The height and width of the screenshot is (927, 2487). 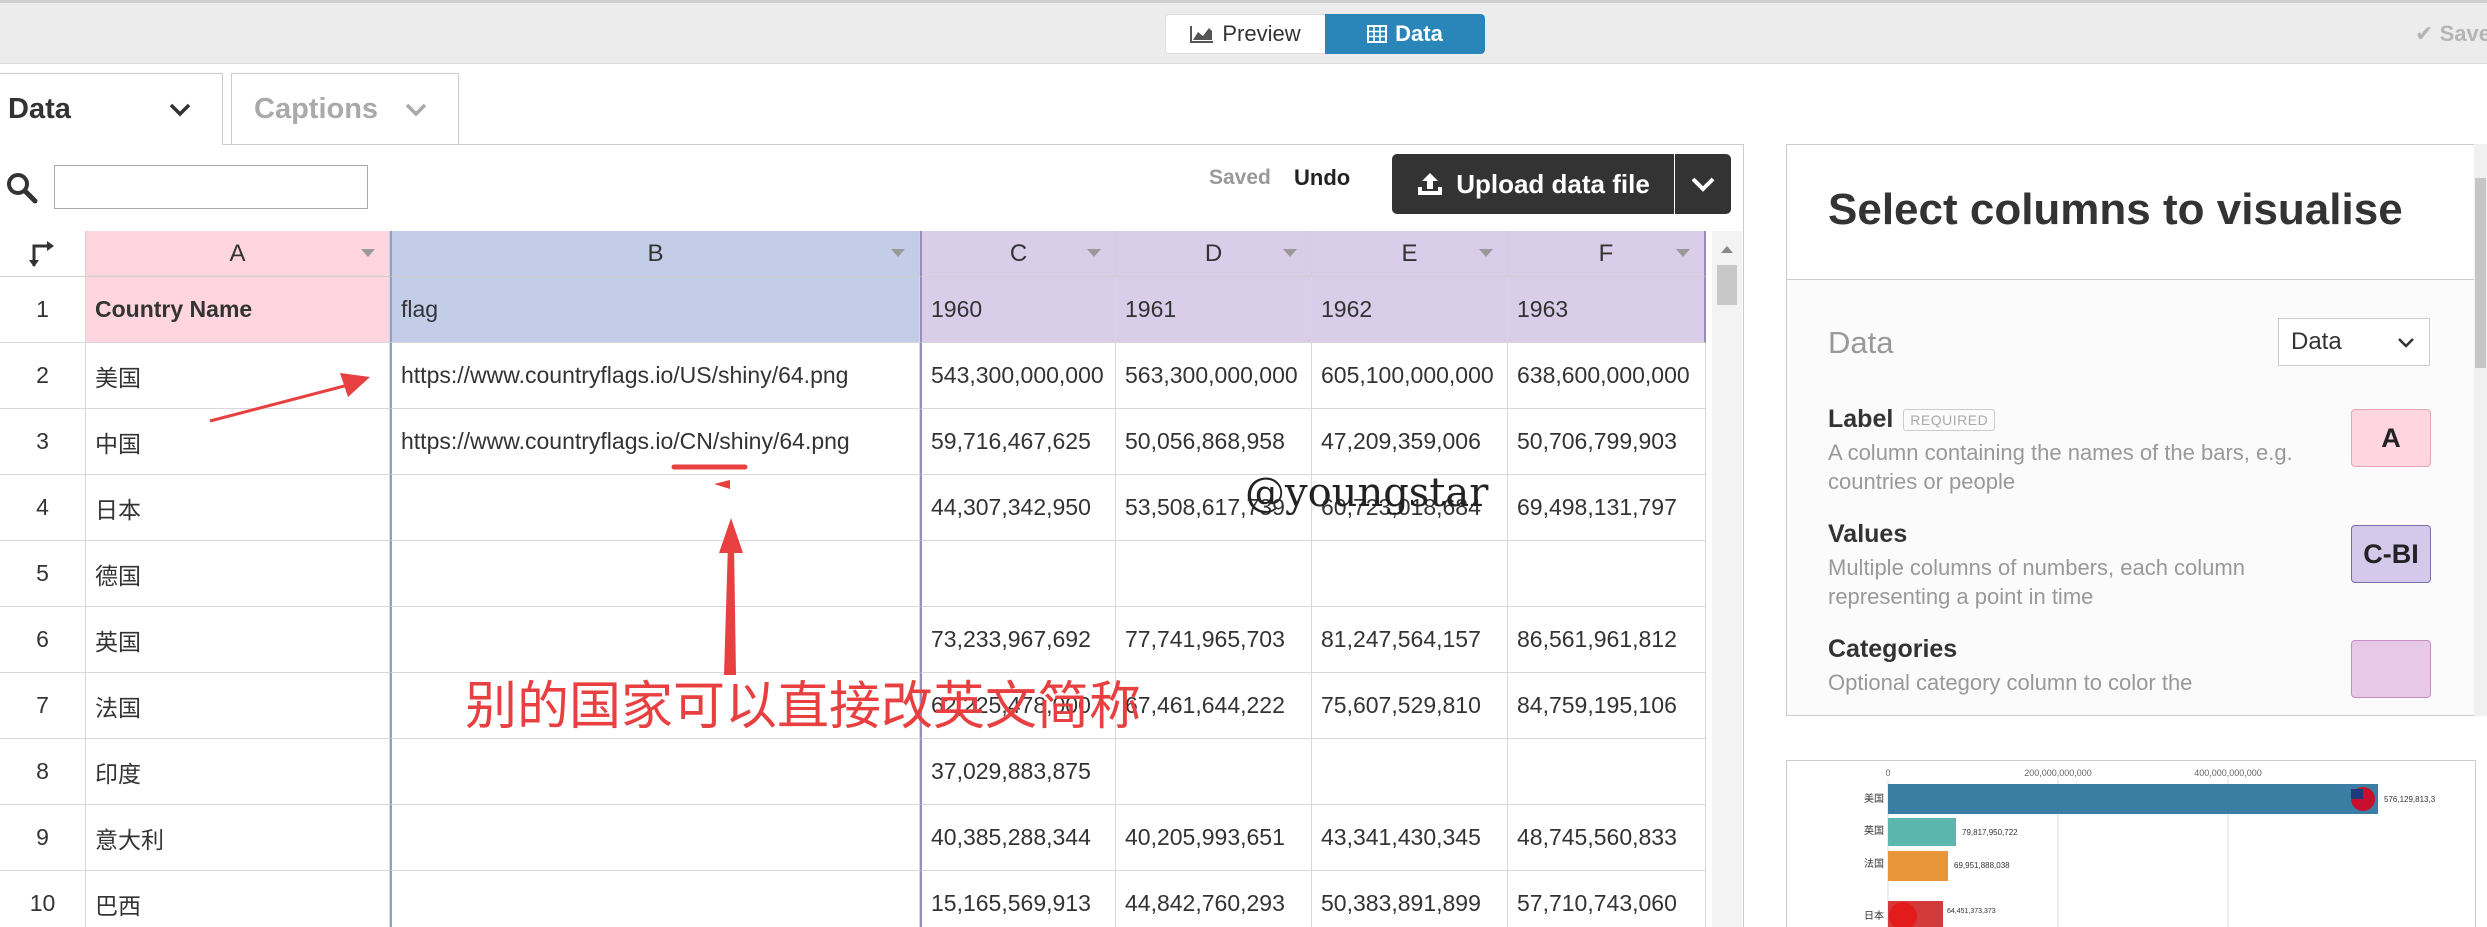 What do you see at coordinates (111, 109) in the screenshot?
I see `tab-data: Data` at bounding box center [111, 109].